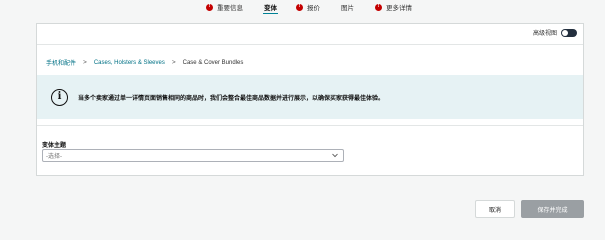 Image resolution: width=605 pixels, height=240 pixels. I want to click on tab-vital-info: ! 重要信息, so click(224, 7).